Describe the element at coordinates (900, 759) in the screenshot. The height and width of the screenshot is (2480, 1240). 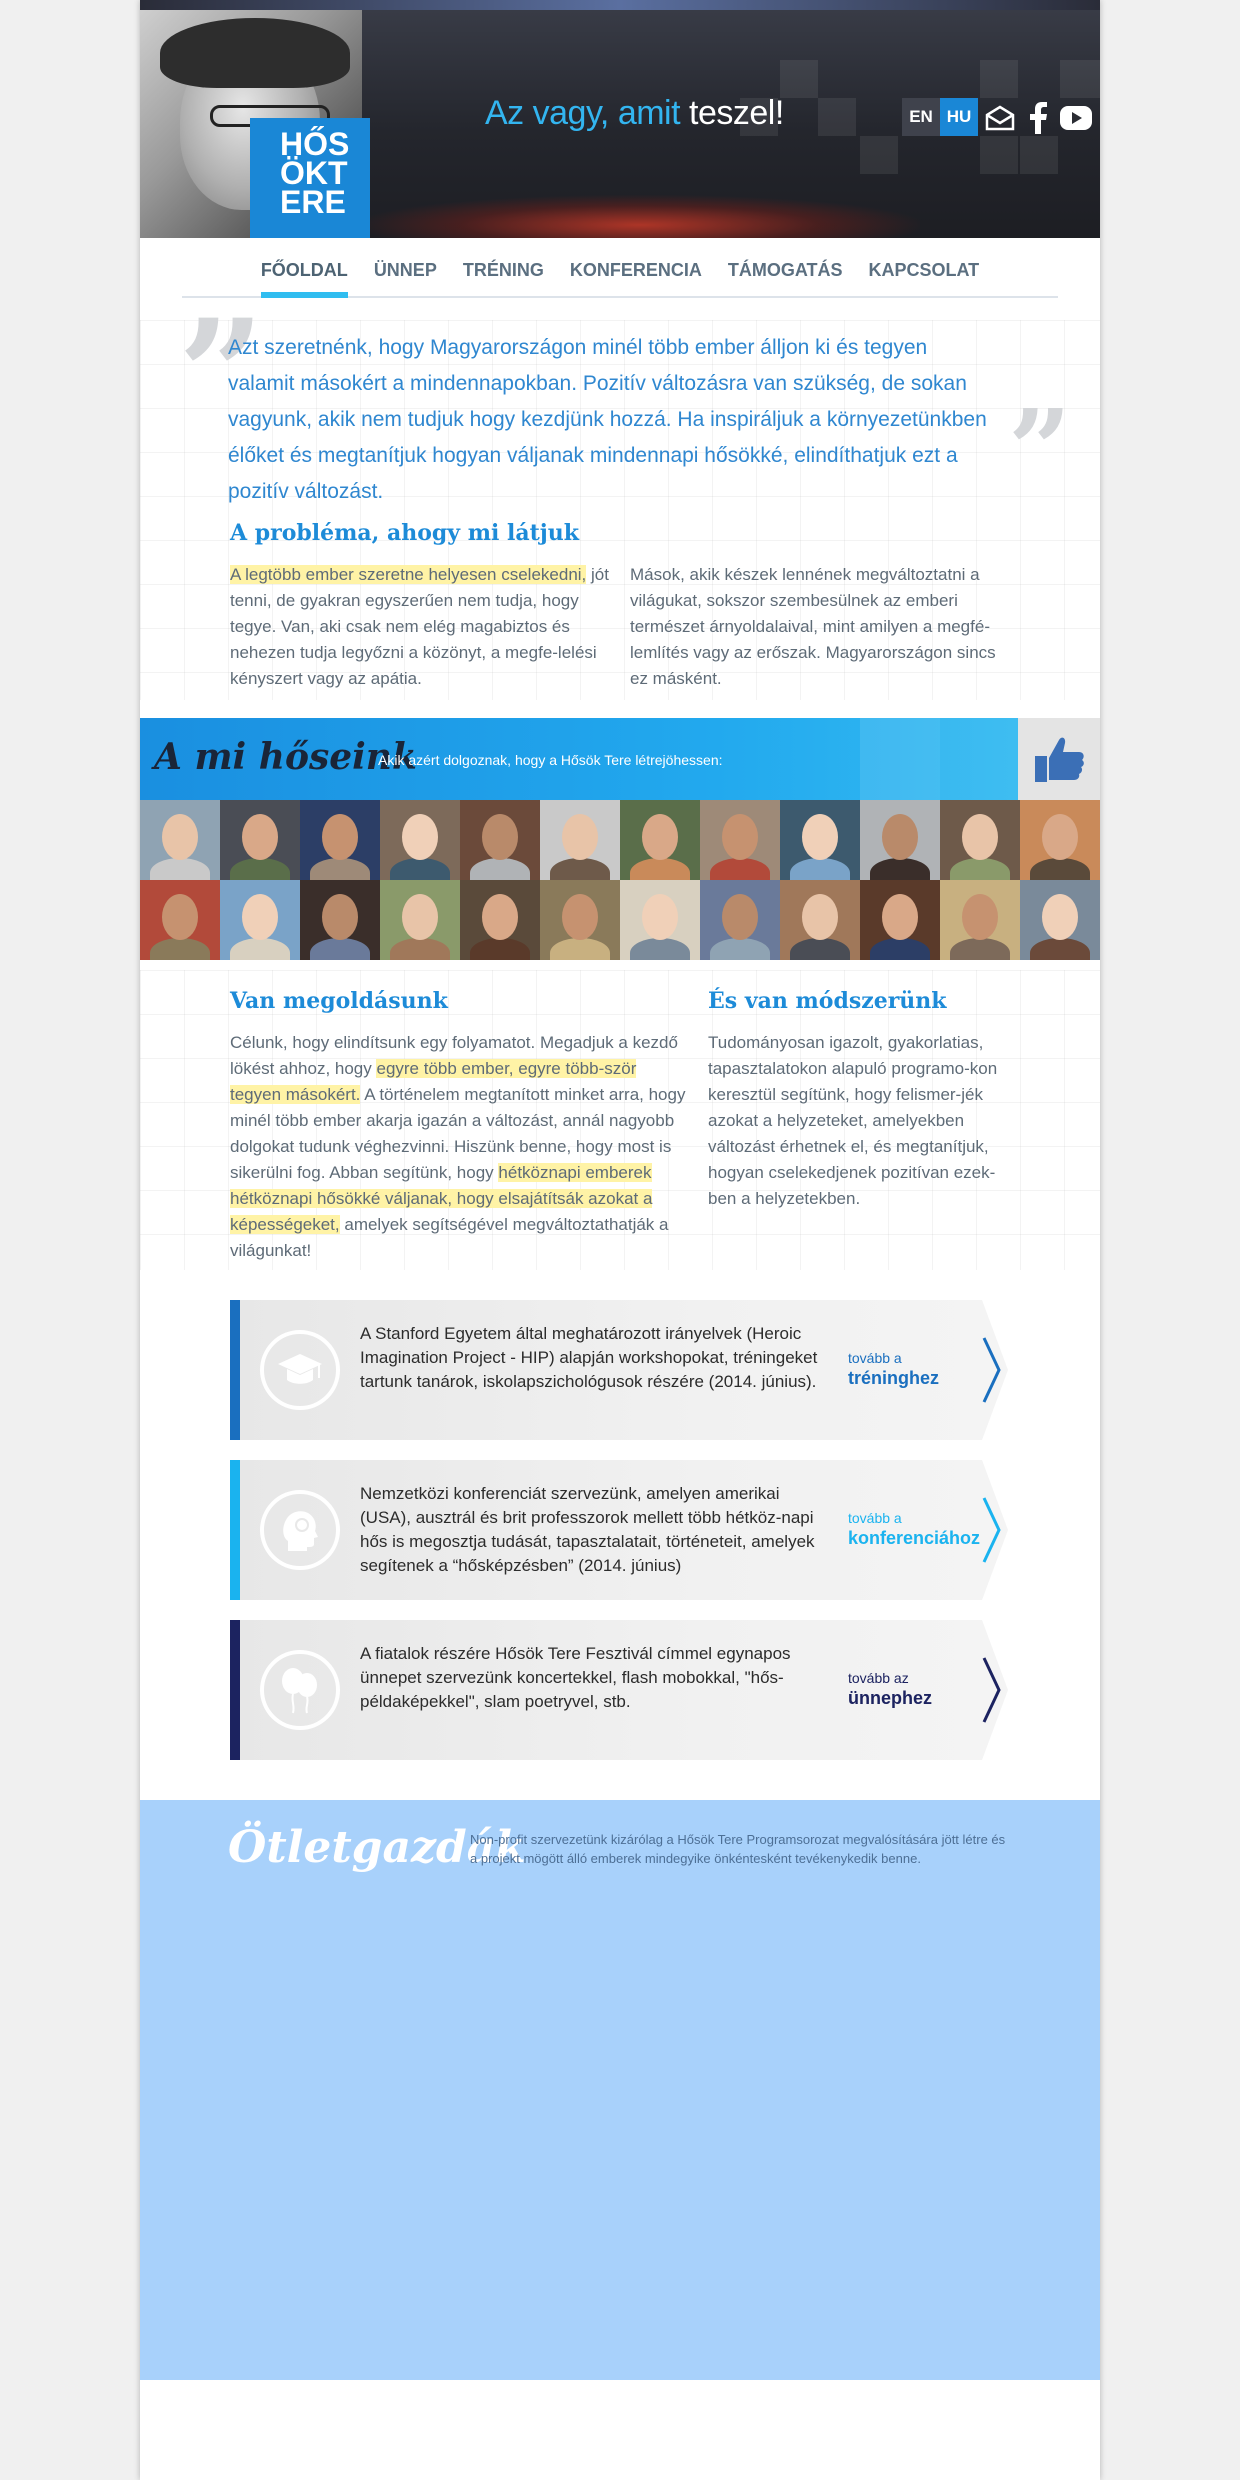
I see `band-tile-decor` at that location.